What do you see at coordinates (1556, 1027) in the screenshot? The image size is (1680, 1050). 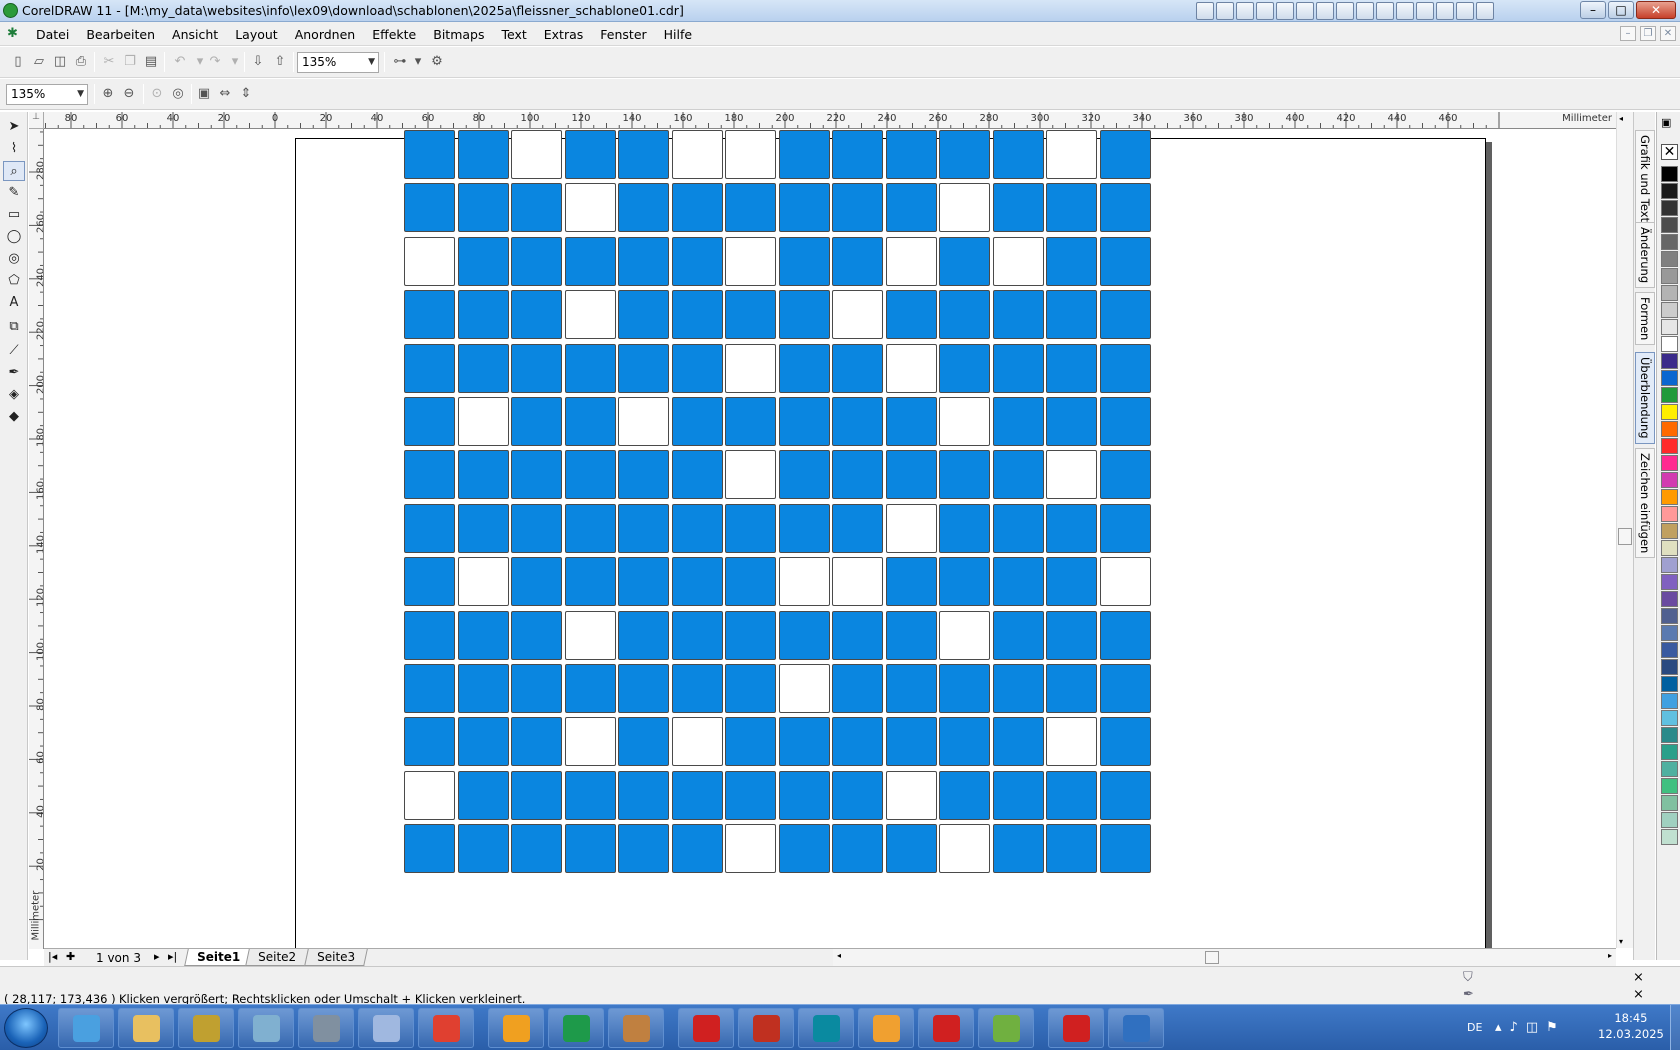 I see `flag-icon: ⚑` at bounding box center [1556, 1027].